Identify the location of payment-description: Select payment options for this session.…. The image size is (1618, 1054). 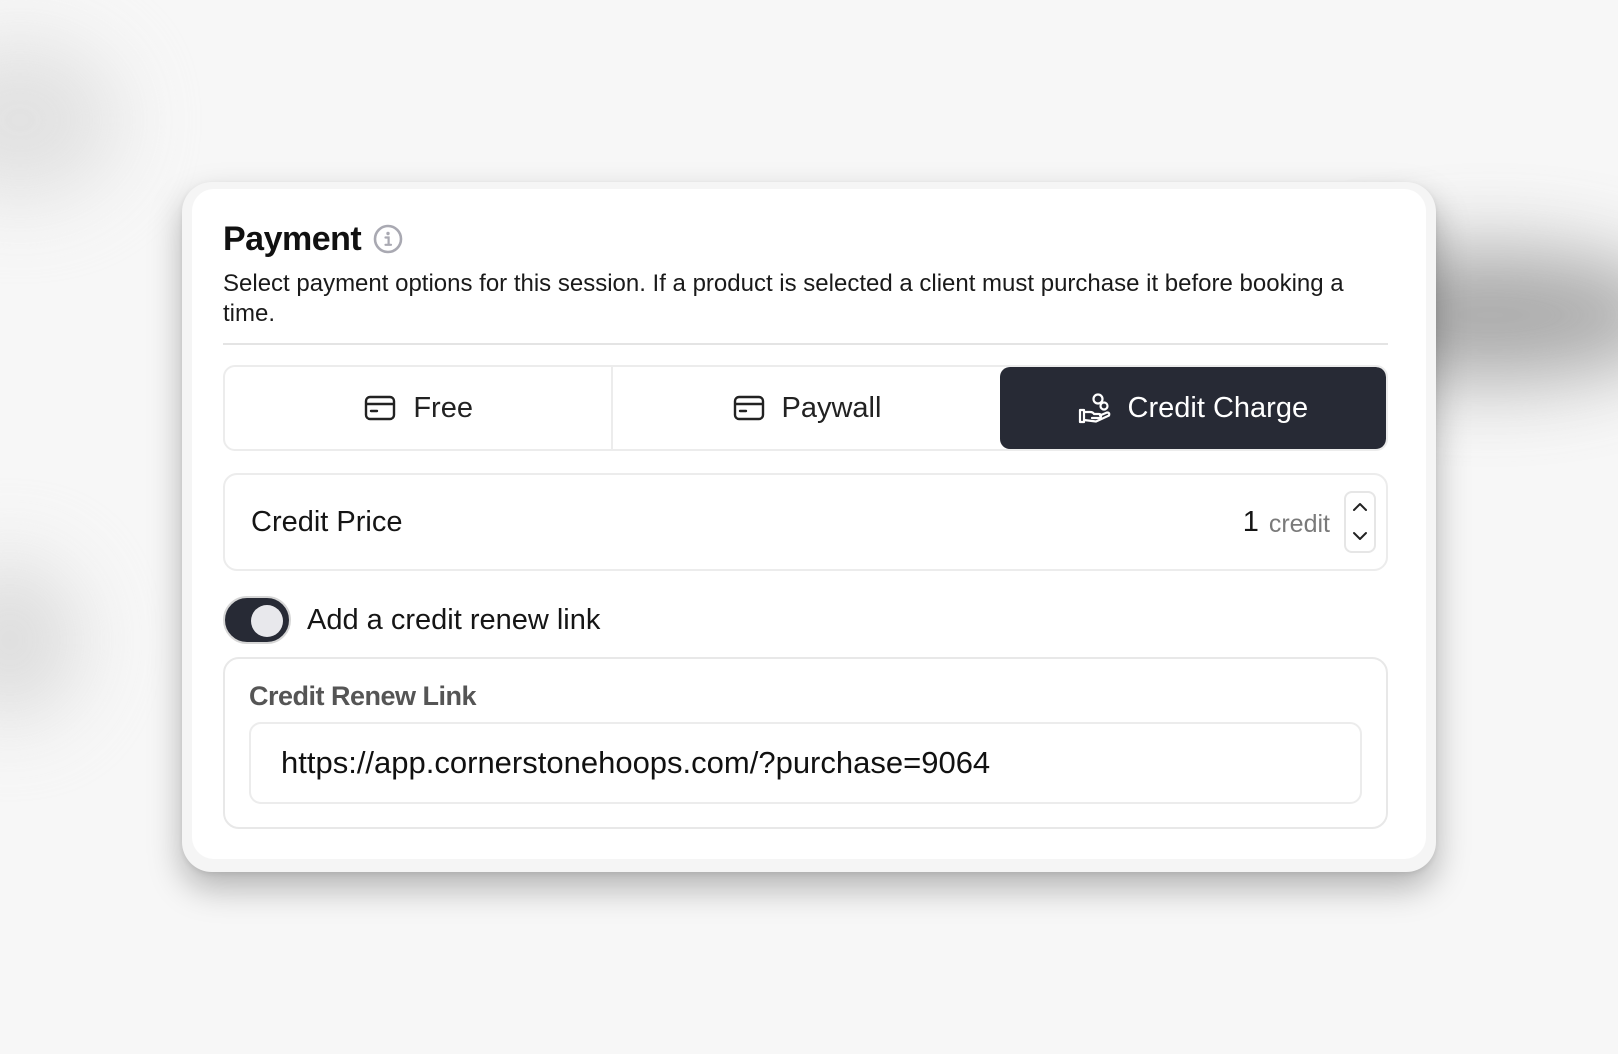
(783, 298).